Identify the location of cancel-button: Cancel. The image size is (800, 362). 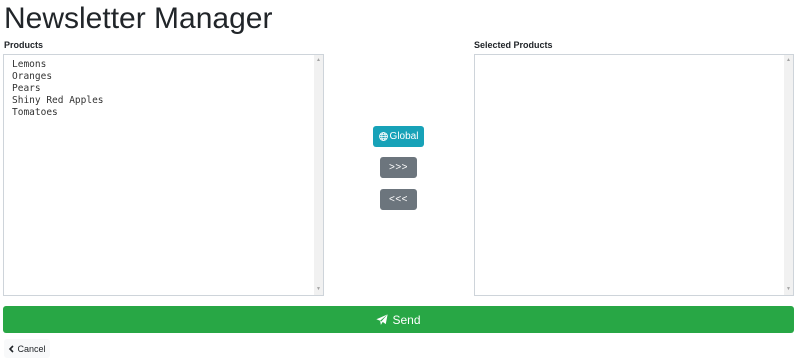
(27, 348).